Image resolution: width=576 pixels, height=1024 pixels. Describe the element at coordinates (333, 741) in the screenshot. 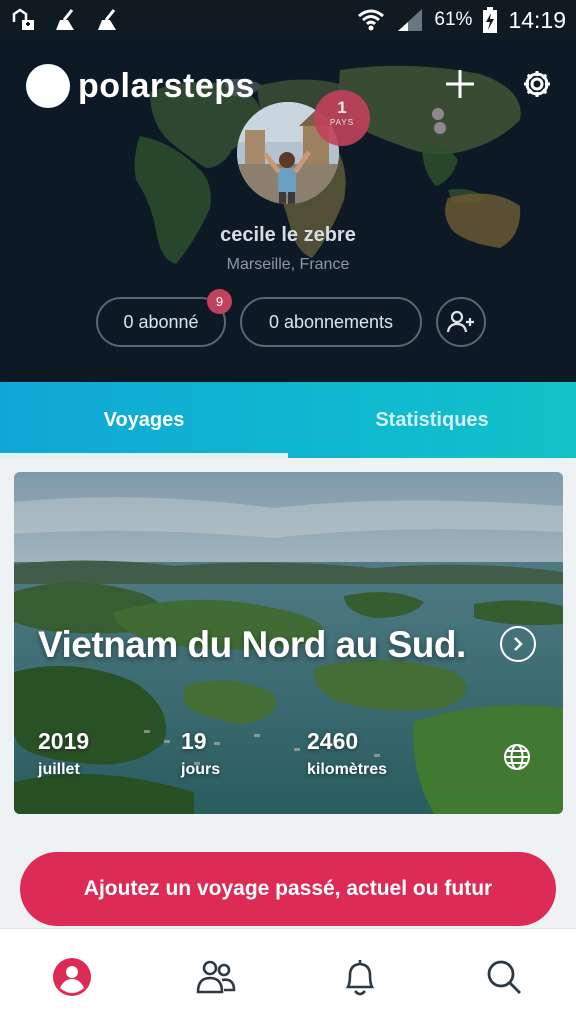

I see `stat-value: 2460` at that location.